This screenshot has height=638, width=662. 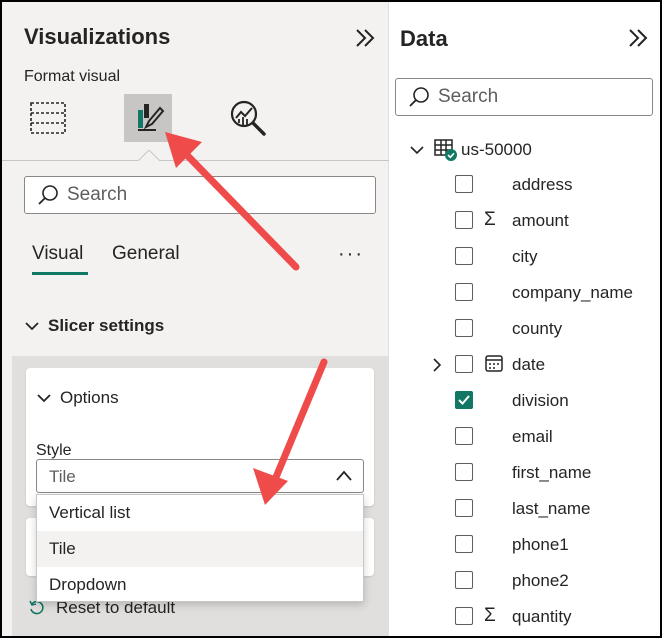 I want to click on field-name: last_name, so click(x=551, y=508).